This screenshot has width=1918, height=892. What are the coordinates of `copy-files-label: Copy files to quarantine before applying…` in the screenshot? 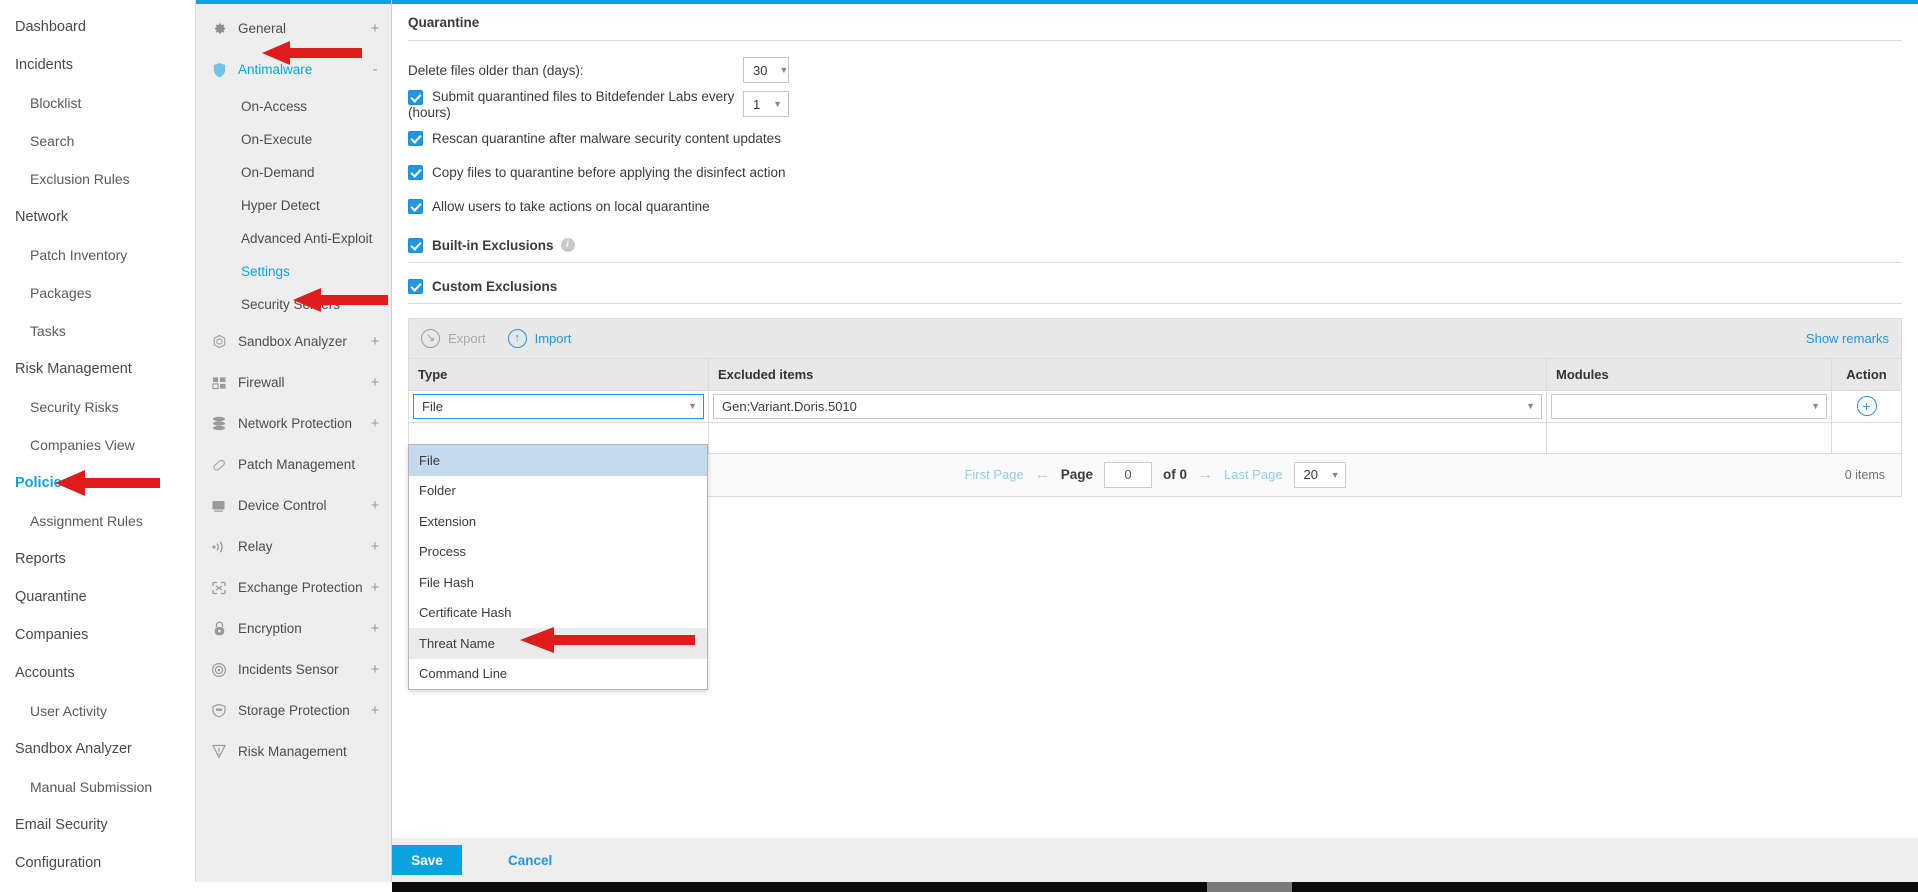 It's located at (609, 173).